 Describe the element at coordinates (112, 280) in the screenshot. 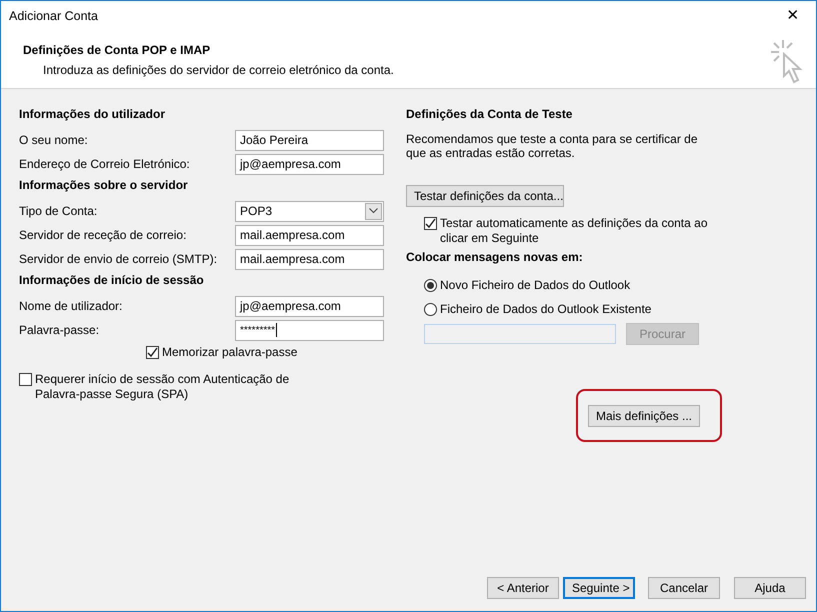

I see `section-heading: Informações de início de sessão` at that location.